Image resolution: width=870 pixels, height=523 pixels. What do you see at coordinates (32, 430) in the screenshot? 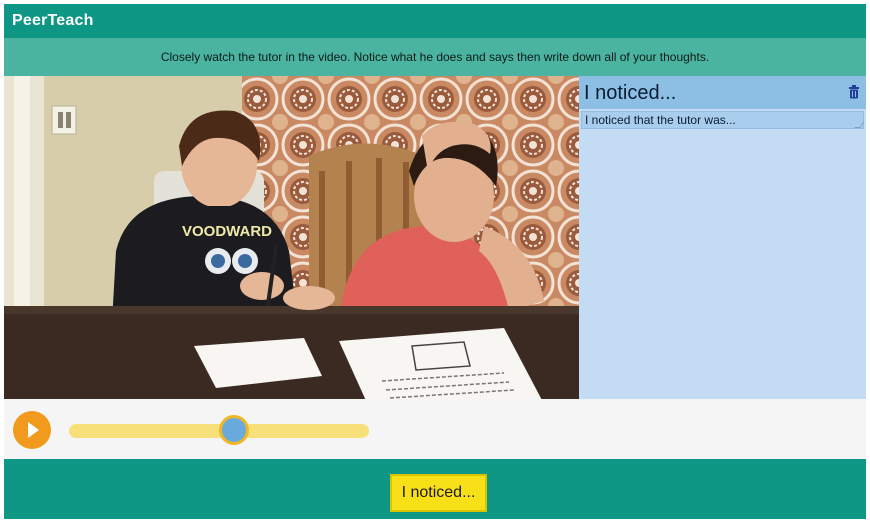
I see `play-icon` at bounding box center [32, 430].